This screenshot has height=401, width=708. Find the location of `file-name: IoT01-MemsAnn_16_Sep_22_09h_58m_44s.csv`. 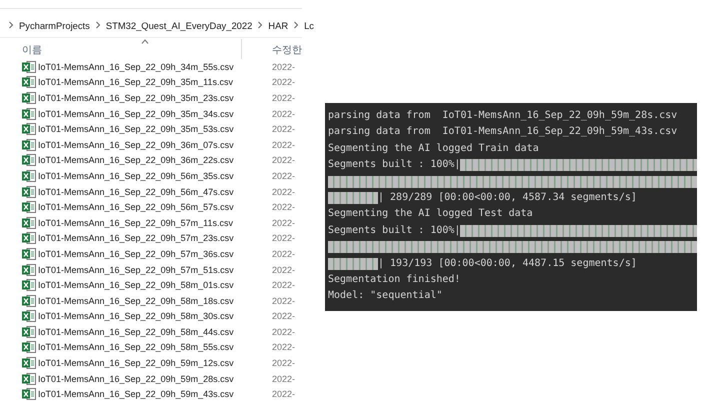

file-name: IoT01-MemsAnn_16_Sep_22_09h_58m_44s.csv is located at coordinates (155, 331).